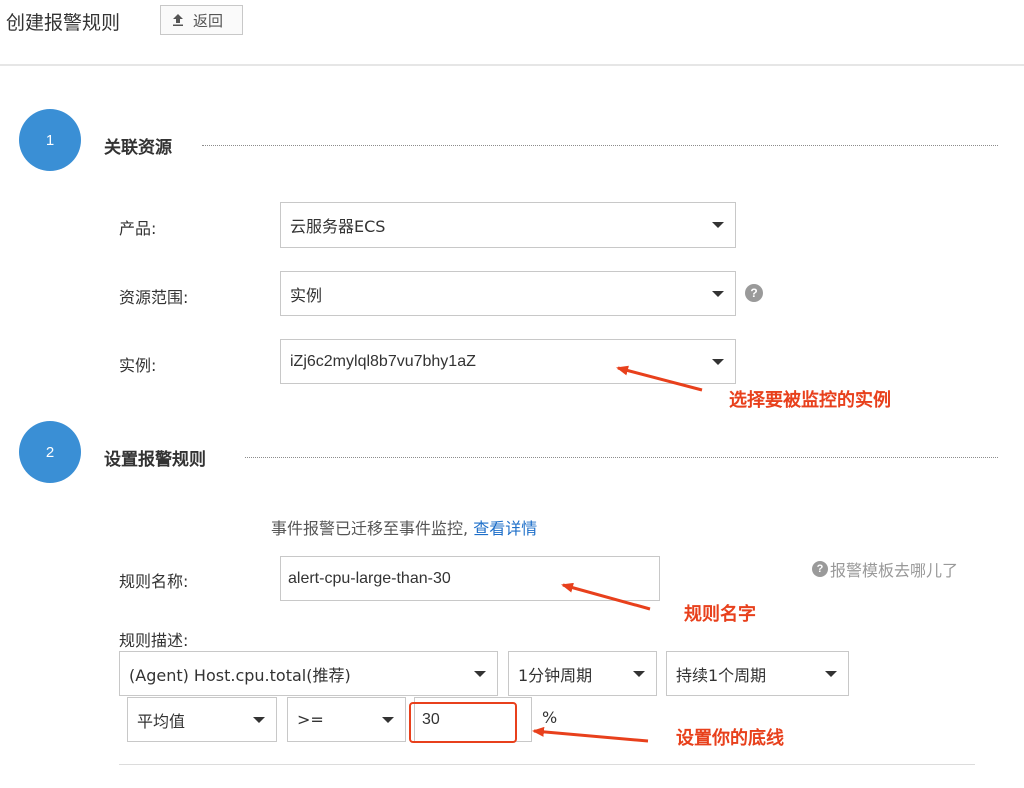 Image resolution: width=1024 pixels, height=788 pixels. What do you see at coordinates (154, 297) in the screenshot?
I see `scope-label: 资源范围:` at bounding box center [154, 297].